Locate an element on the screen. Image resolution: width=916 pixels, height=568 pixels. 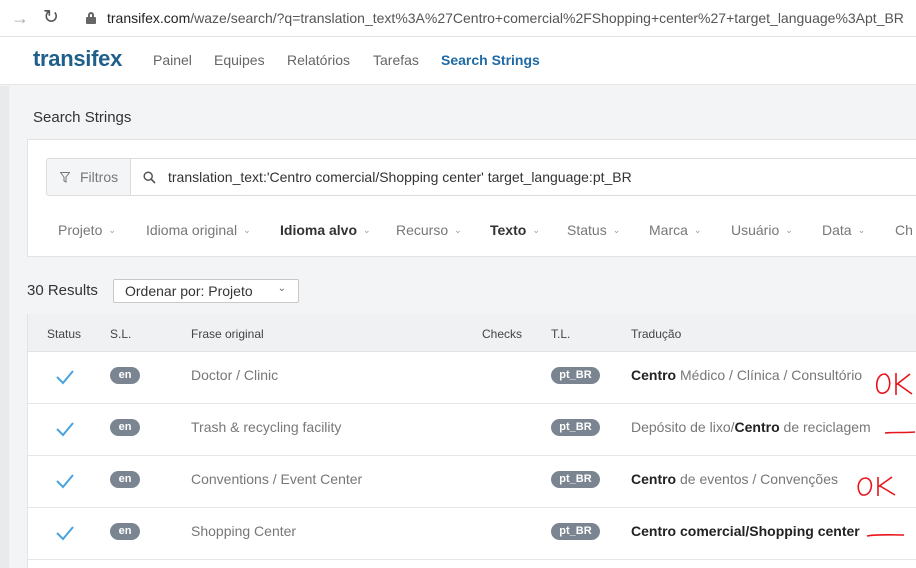
filters-button: Filtros is located at coordinates (88, 177).